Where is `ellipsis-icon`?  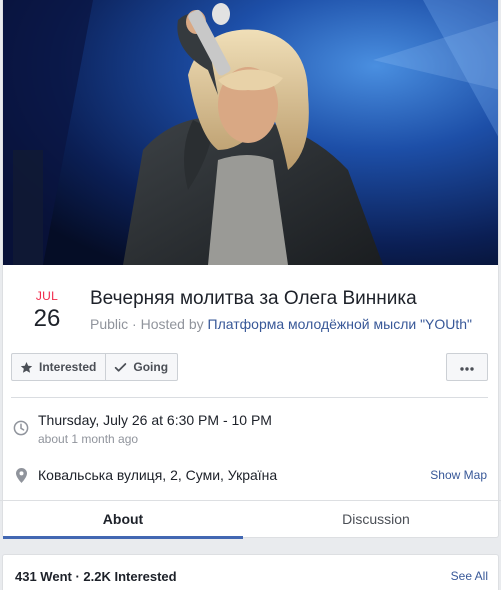
ellipsis-icon is located at coordinates (467, 367).